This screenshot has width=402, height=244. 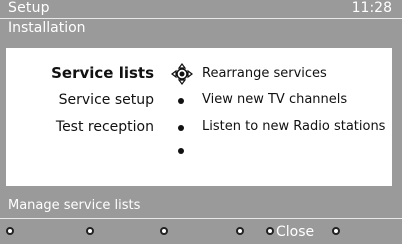 I want to click on menu-item-service-setup: Service setup, so click(x=106, y=100).